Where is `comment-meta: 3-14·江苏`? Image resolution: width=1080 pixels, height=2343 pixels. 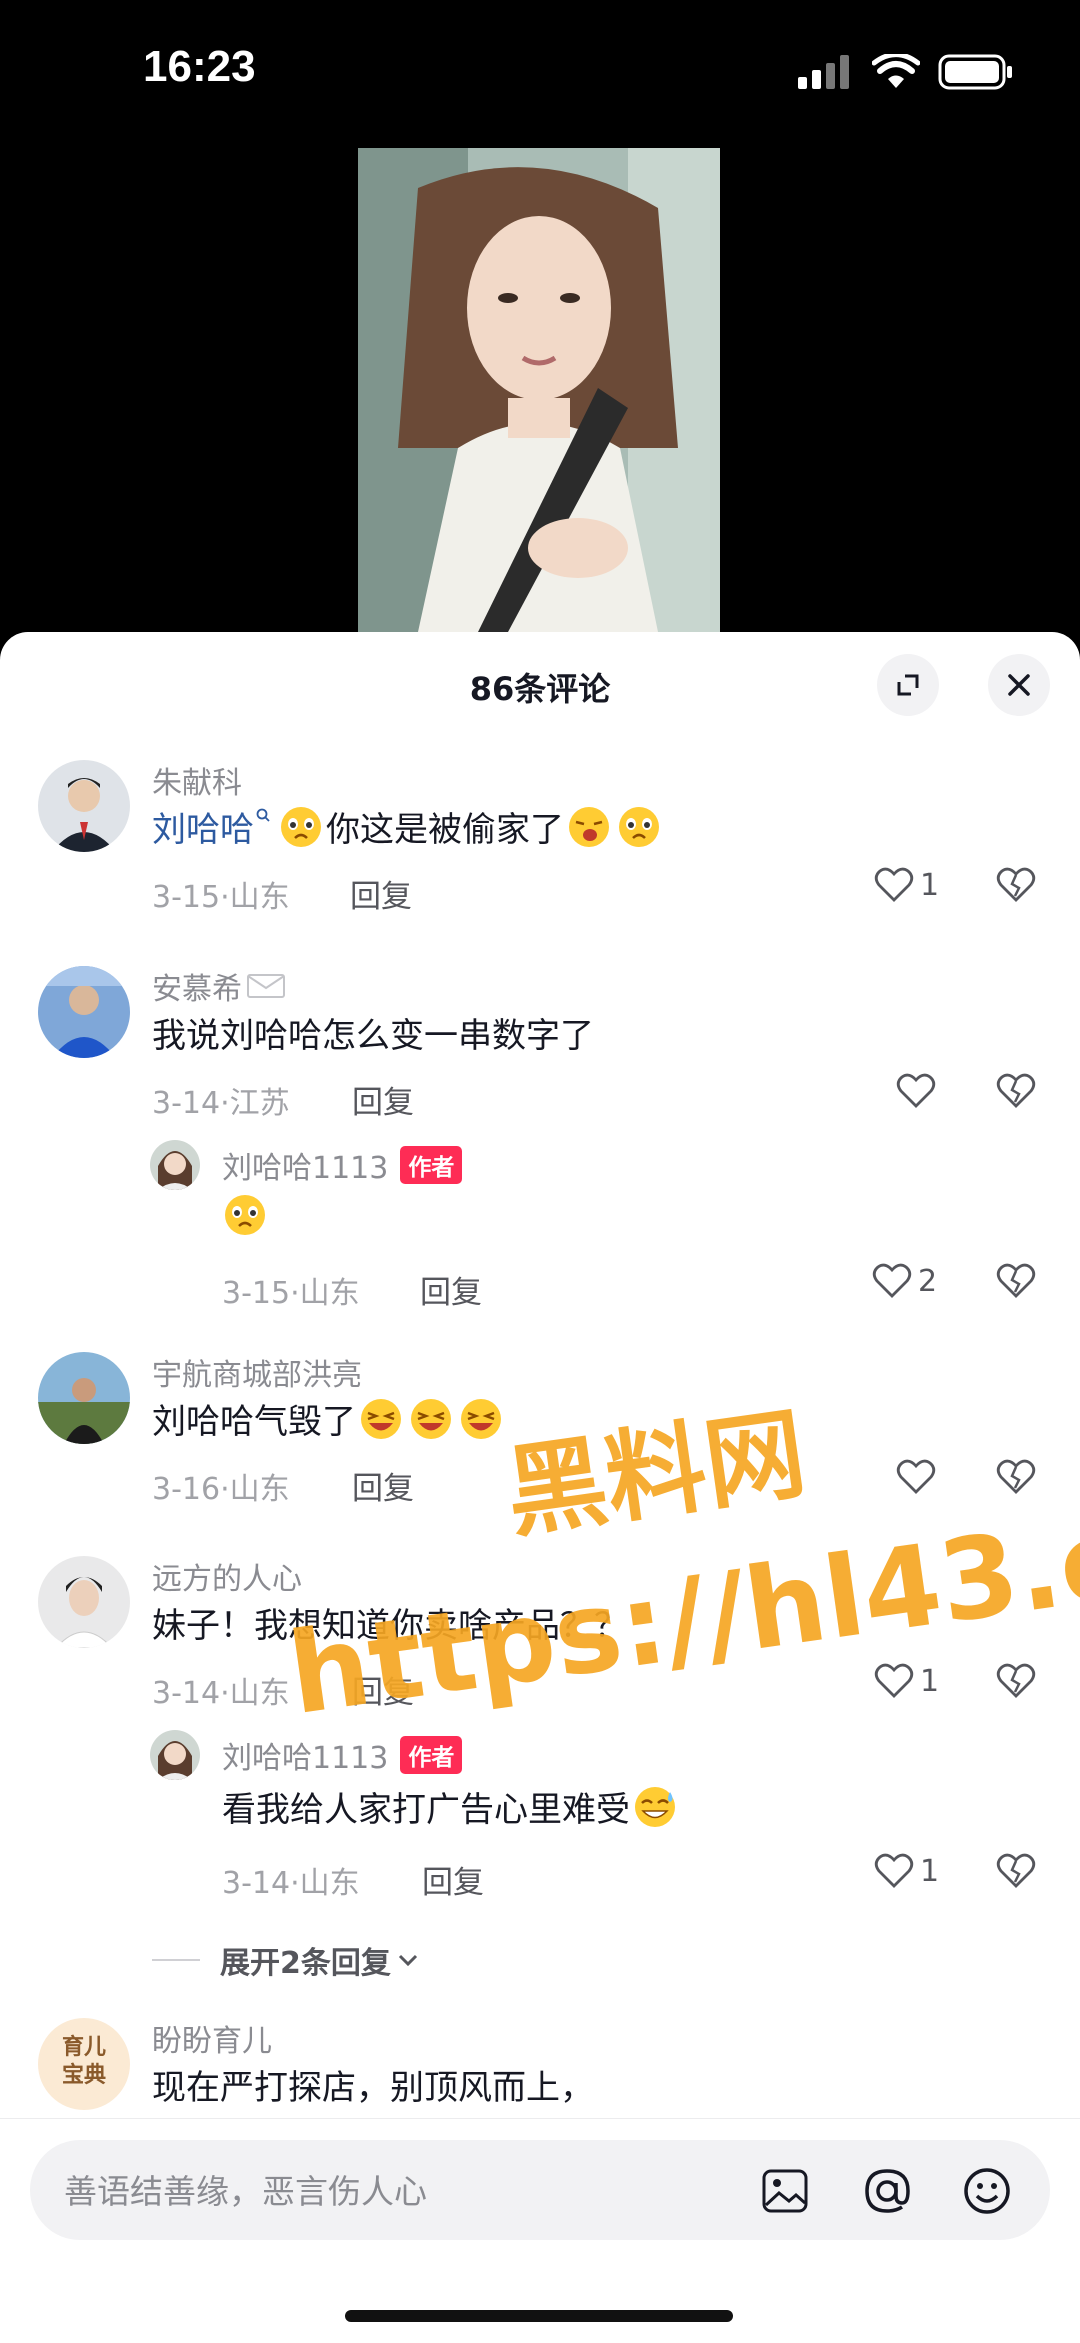
comment-meta: 3-14·江苏 is located at coordinates (221, 1103).